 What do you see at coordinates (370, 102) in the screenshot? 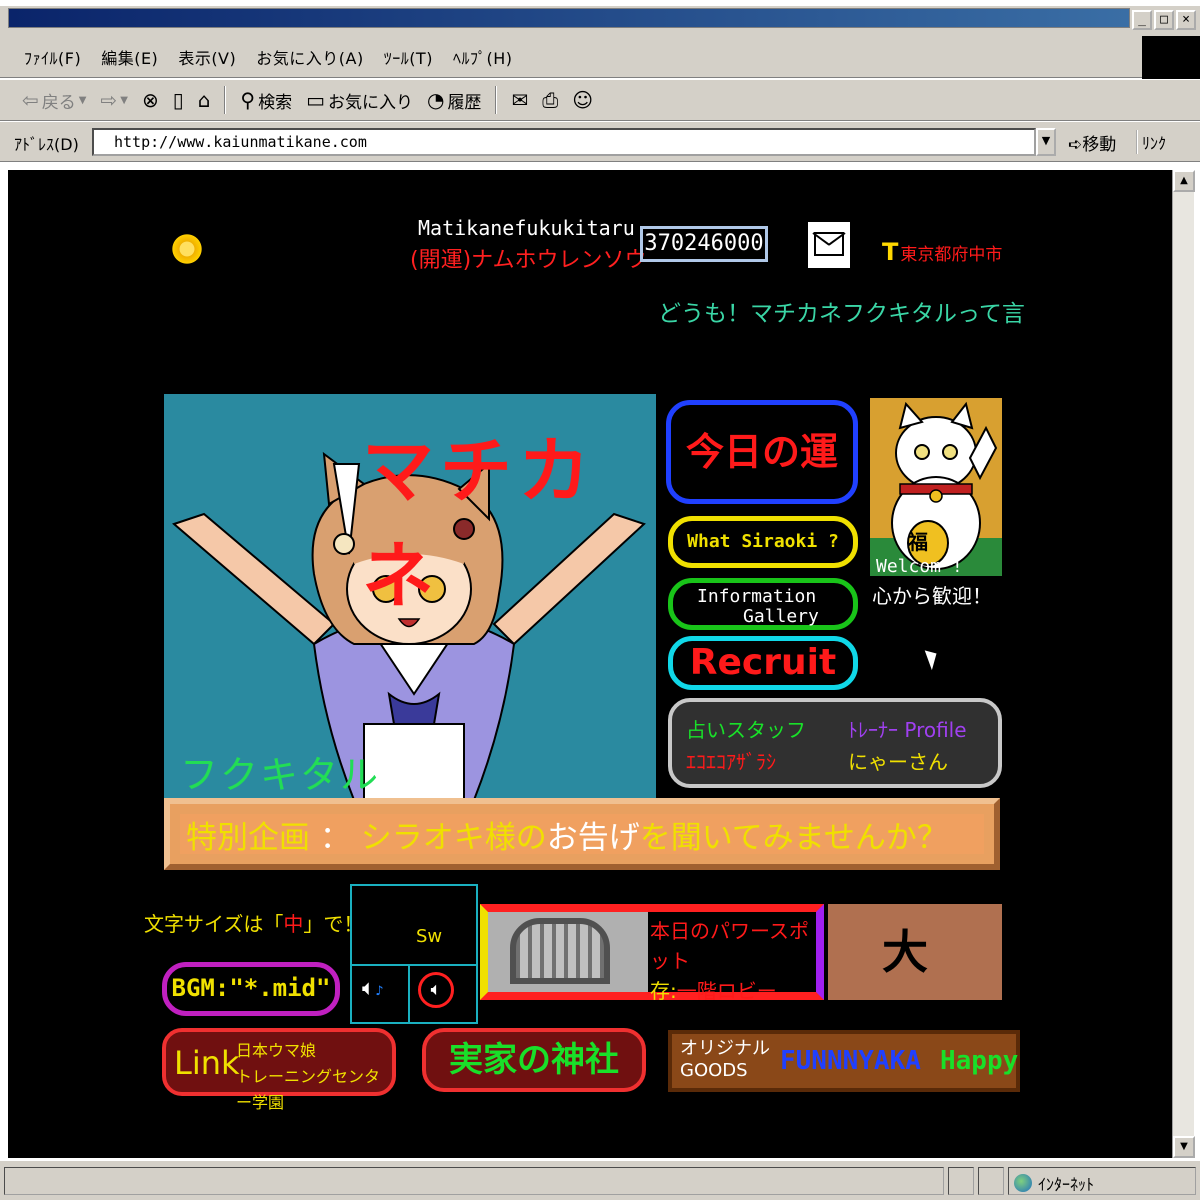
I see `favorites-label: お気に入り` at bounding box center [370, 102].